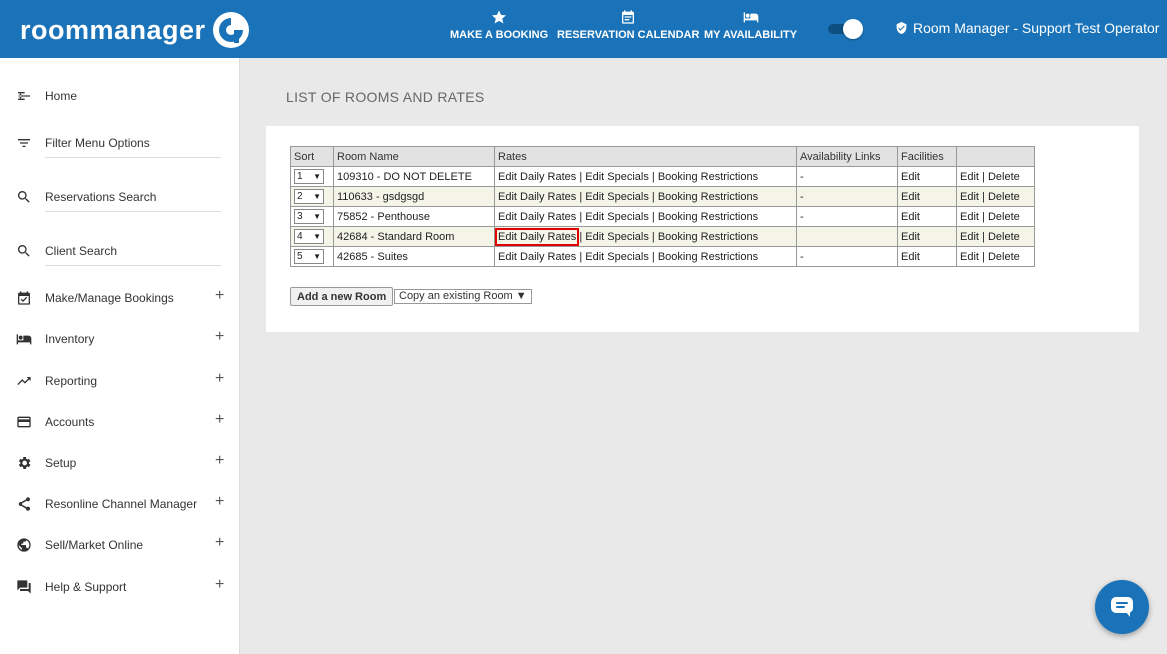 The width and height of the screenshot is (1167, 654). Describe the element at coordinates (119, 463) in the screenshot. I see `sidebar-item-setup: Setup +` at that location.